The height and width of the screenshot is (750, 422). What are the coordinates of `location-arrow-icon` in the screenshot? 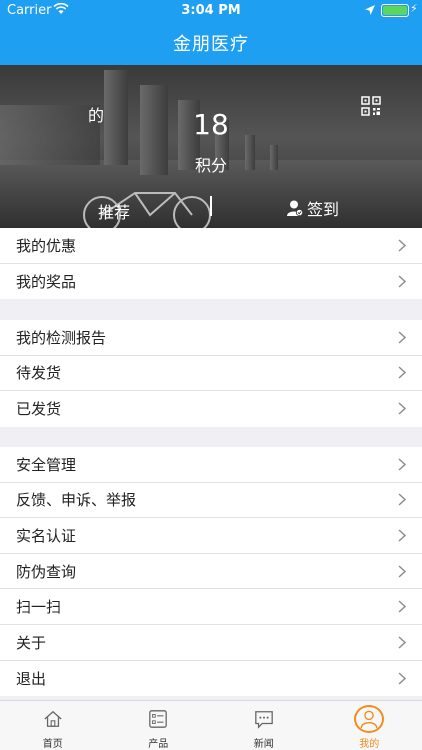 It's located at (370, 10).